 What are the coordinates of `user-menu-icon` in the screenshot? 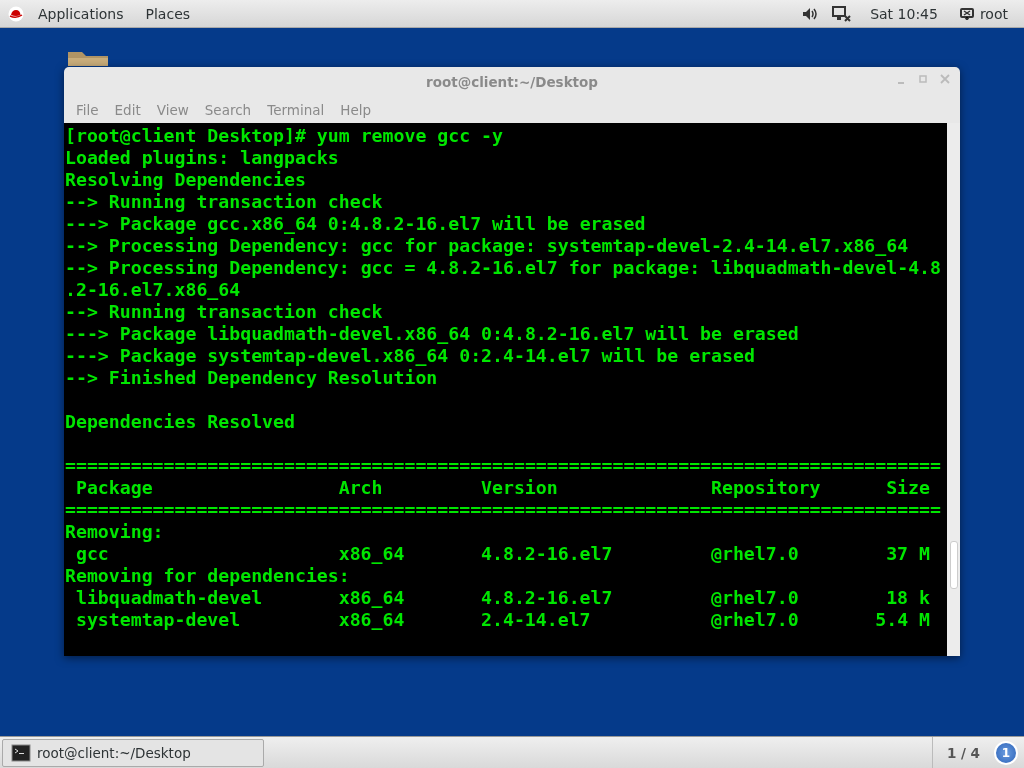 It's located at (966, 13).